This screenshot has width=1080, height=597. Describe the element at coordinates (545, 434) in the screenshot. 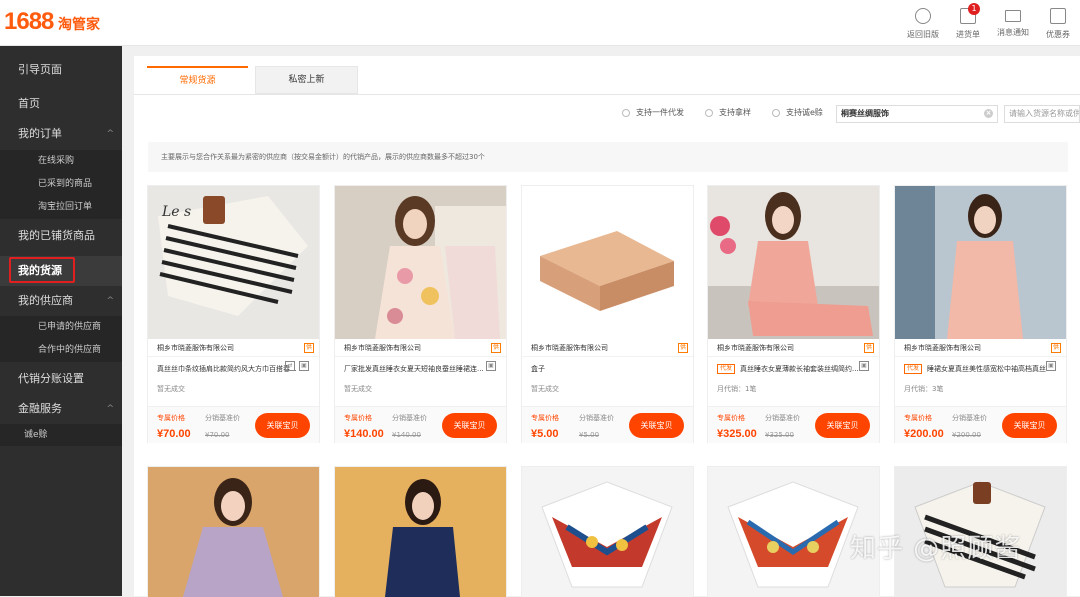

I see `exclusive-price: ¥5.00` at that location.